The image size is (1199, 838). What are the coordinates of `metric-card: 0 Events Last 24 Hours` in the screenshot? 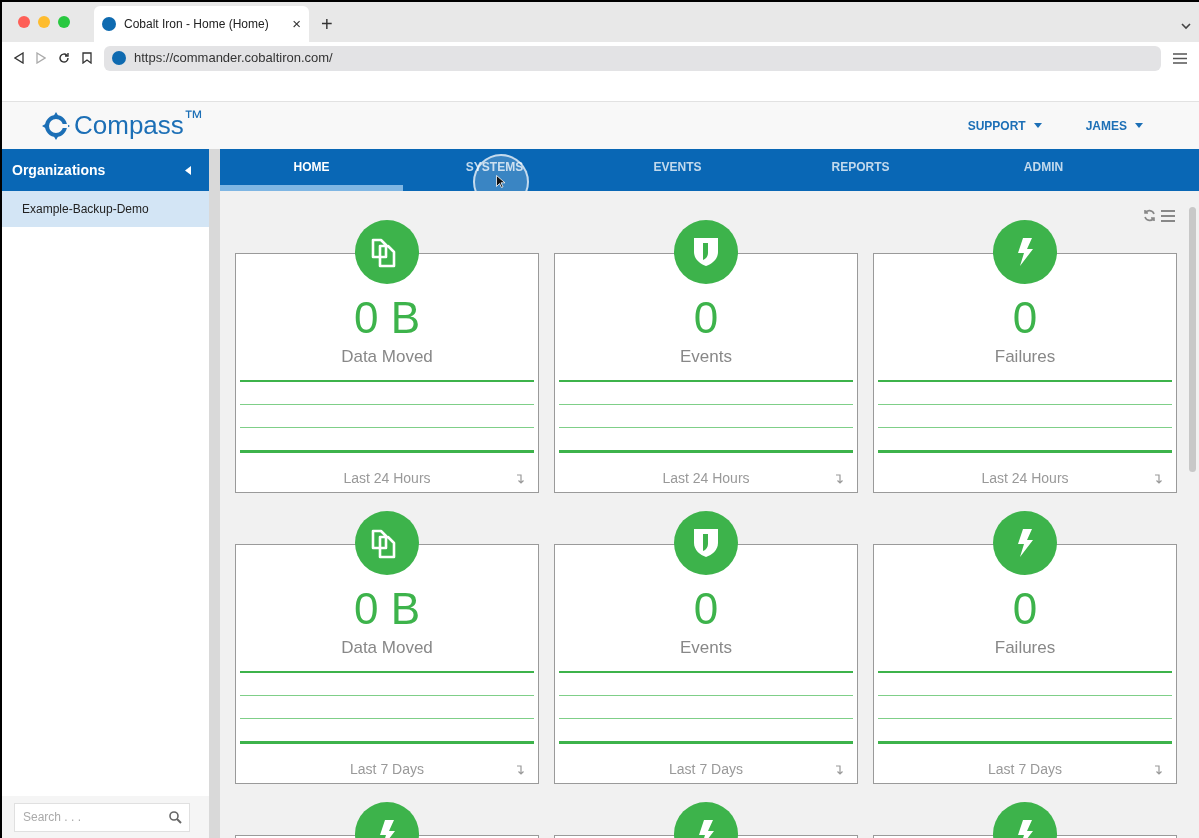 It's located at (706, 373).